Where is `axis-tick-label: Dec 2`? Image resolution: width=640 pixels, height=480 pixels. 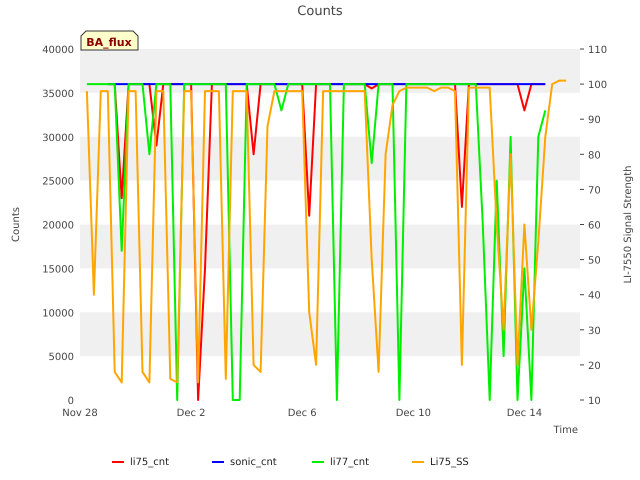 axis-tick-label: Dec 2 is located at coordinates (191, 413).